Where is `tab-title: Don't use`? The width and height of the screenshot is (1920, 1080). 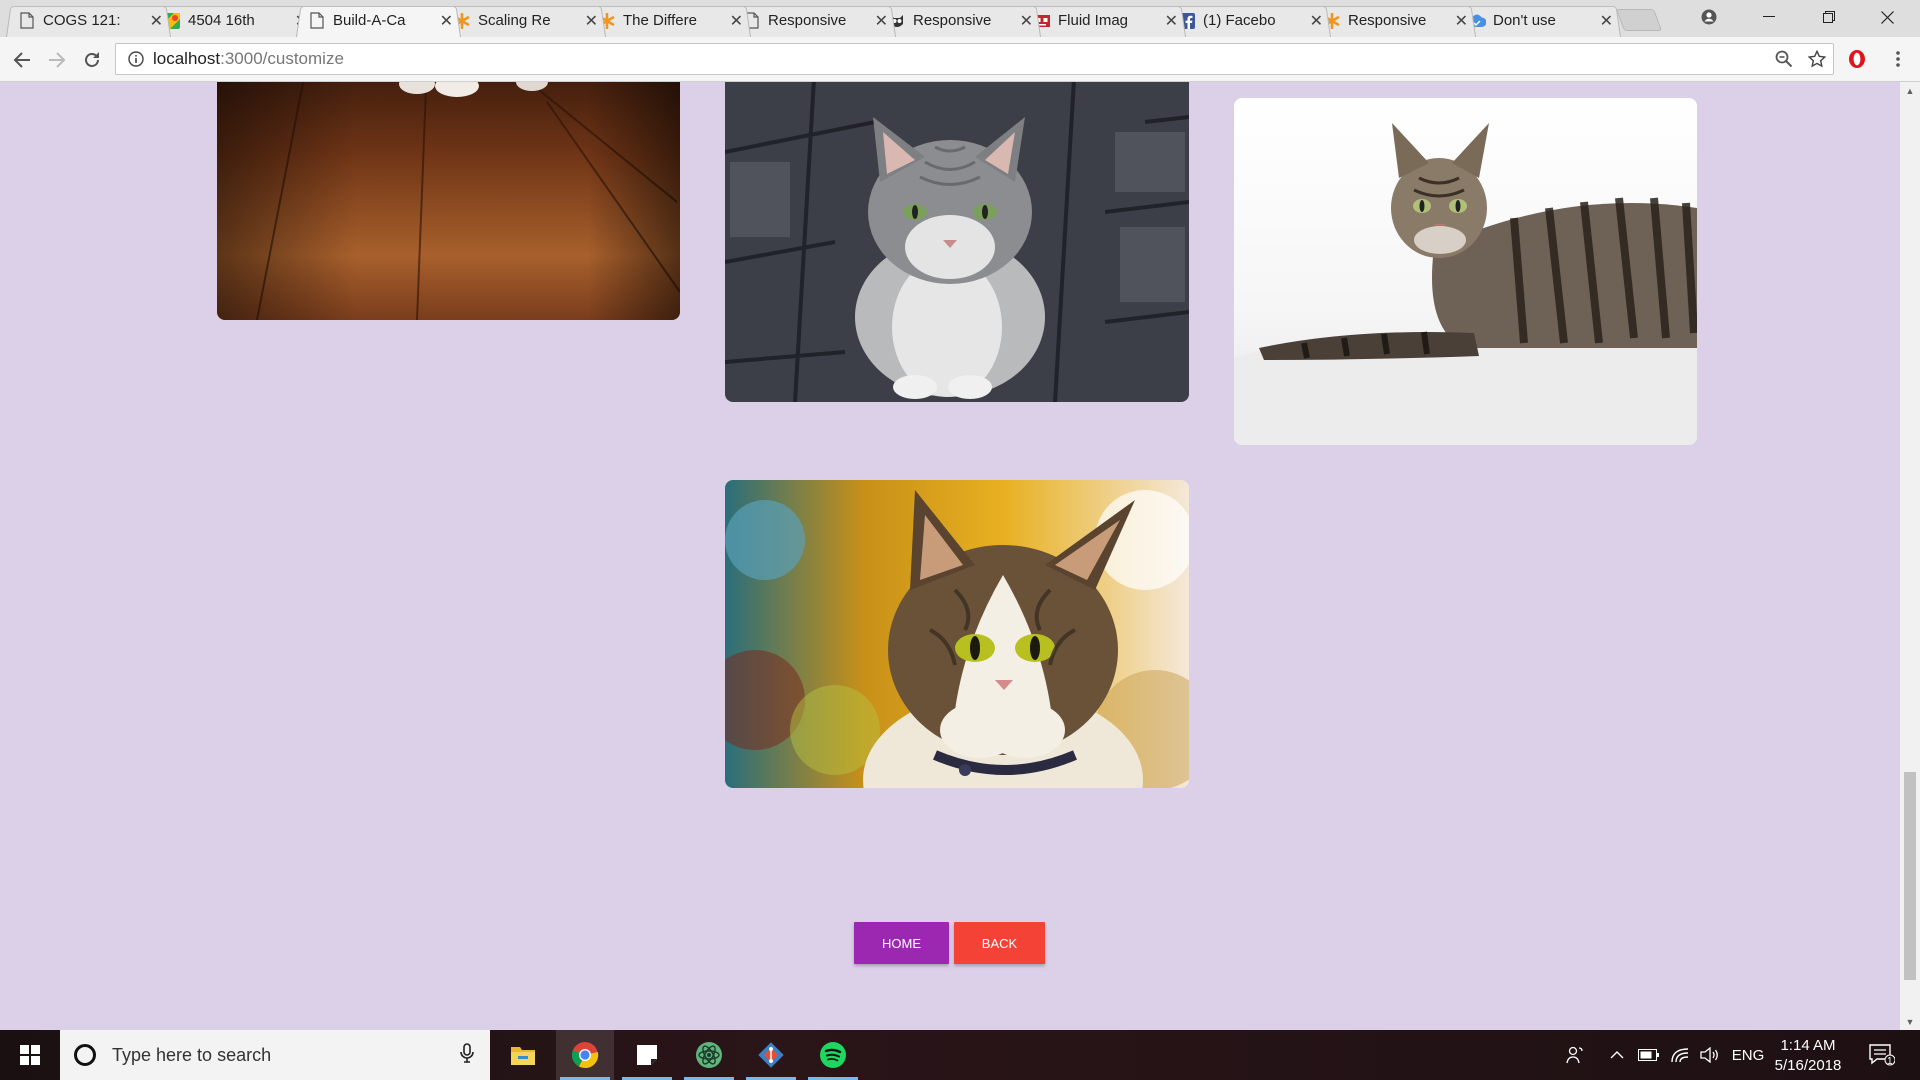 tab-title: Don't use is located at coordinates (1524, 20).